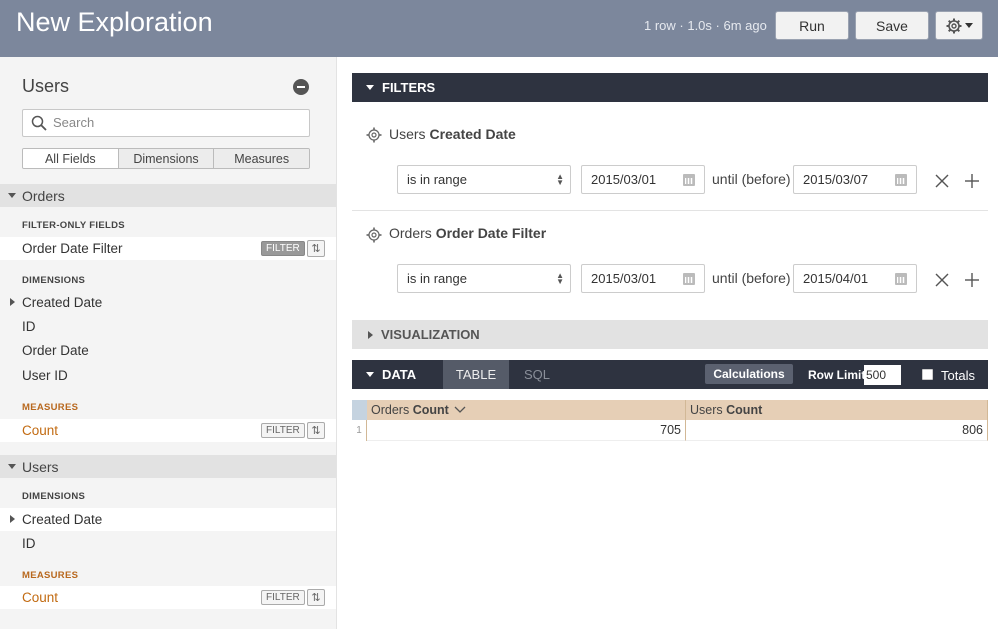 The image size is (998, 629). Describe the element at coordinates (452, 134) in the screenshot. I see `filter-field-title: Users Created Date` at that location.